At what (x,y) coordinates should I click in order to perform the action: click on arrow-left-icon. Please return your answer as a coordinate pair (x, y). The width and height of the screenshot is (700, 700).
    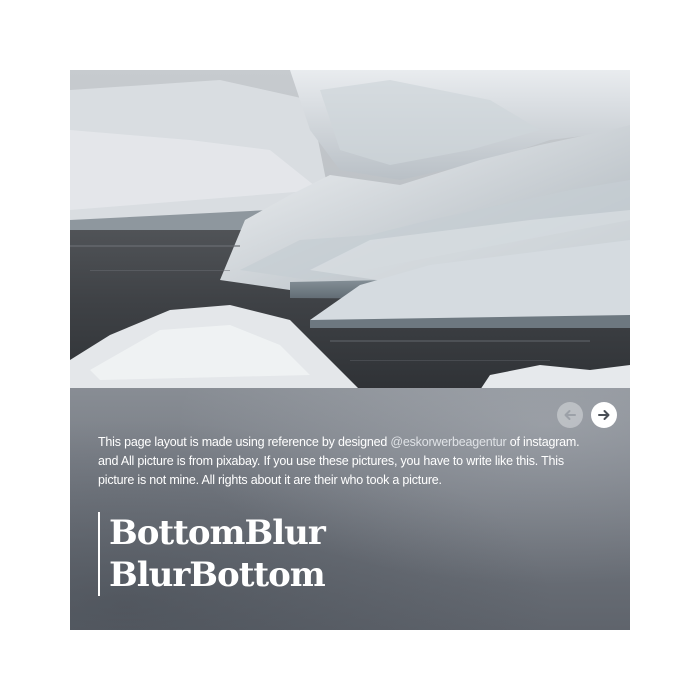
    Looking at the image, I should click on (570, 415).